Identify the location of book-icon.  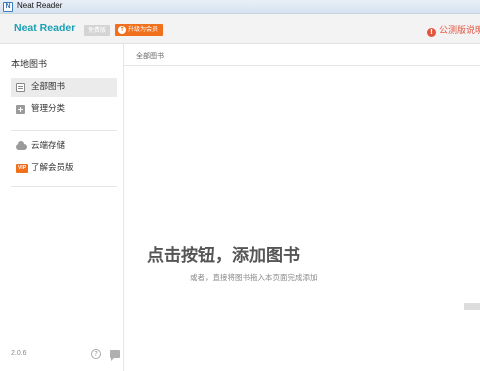
(20, 87).